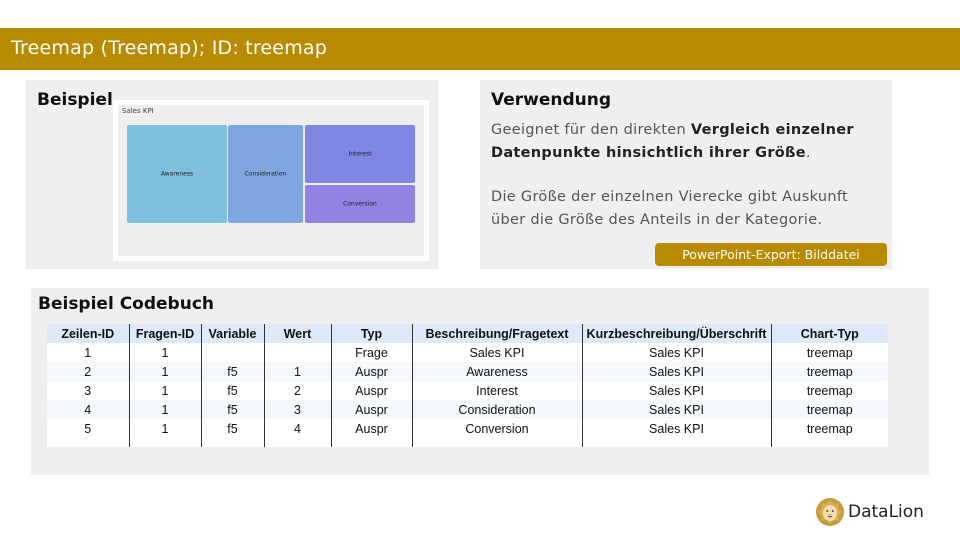 The image size is (960, 540). I want to click on column-header: Variable, so click(232, 333).